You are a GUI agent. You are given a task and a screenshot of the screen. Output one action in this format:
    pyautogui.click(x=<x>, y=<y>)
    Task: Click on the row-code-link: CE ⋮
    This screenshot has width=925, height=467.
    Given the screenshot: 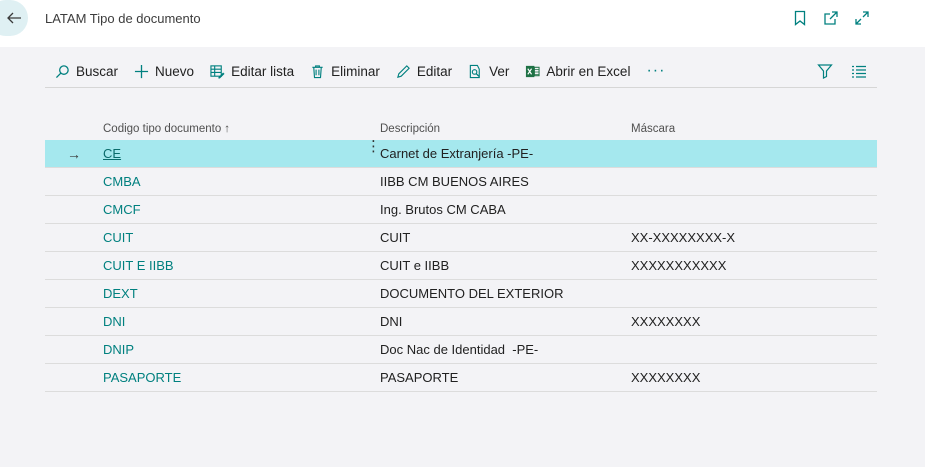 What is the action you would take?
    pyautogui.click(x=242, y=149)
    